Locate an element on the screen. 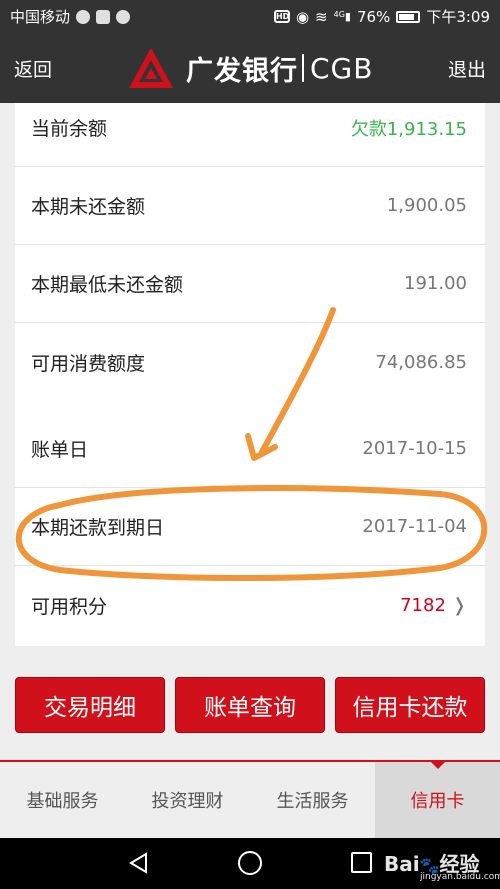 Image resolution: width=500 pixels, height=889 pixels. balance-row: 当前余额 欠款1,913.15 is located at coordinates (250, 135).